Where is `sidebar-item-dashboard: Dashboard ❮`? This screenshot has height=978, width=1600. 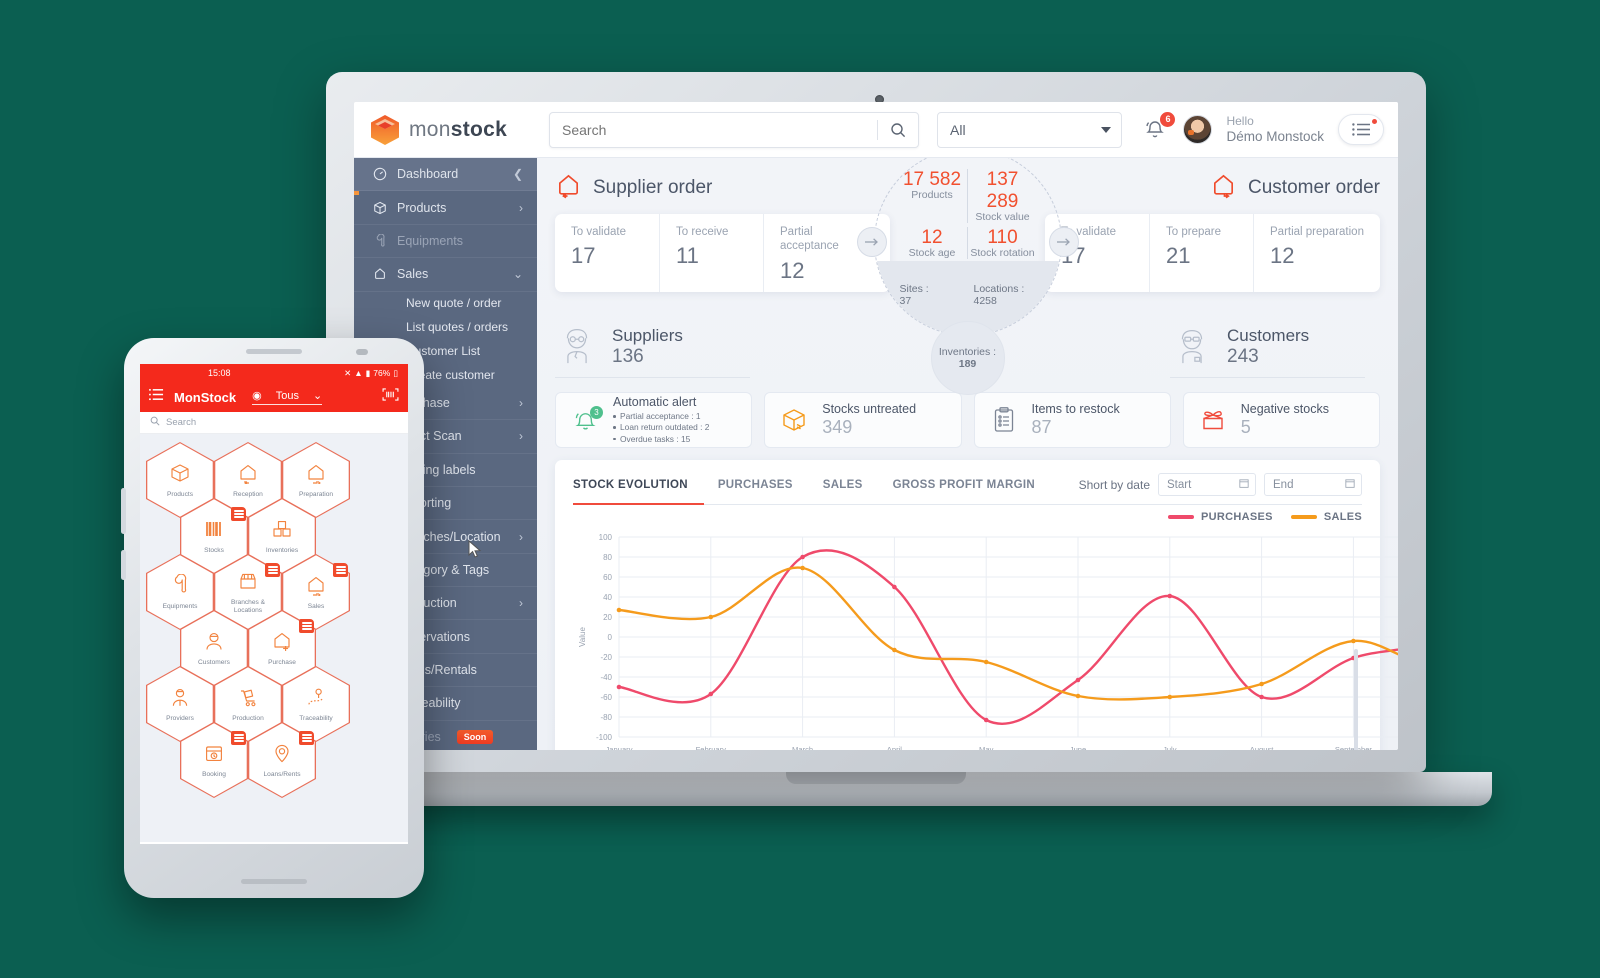
sidebar-item-dashboard: Dashboard ❮ is located at coordinates (445, 175).